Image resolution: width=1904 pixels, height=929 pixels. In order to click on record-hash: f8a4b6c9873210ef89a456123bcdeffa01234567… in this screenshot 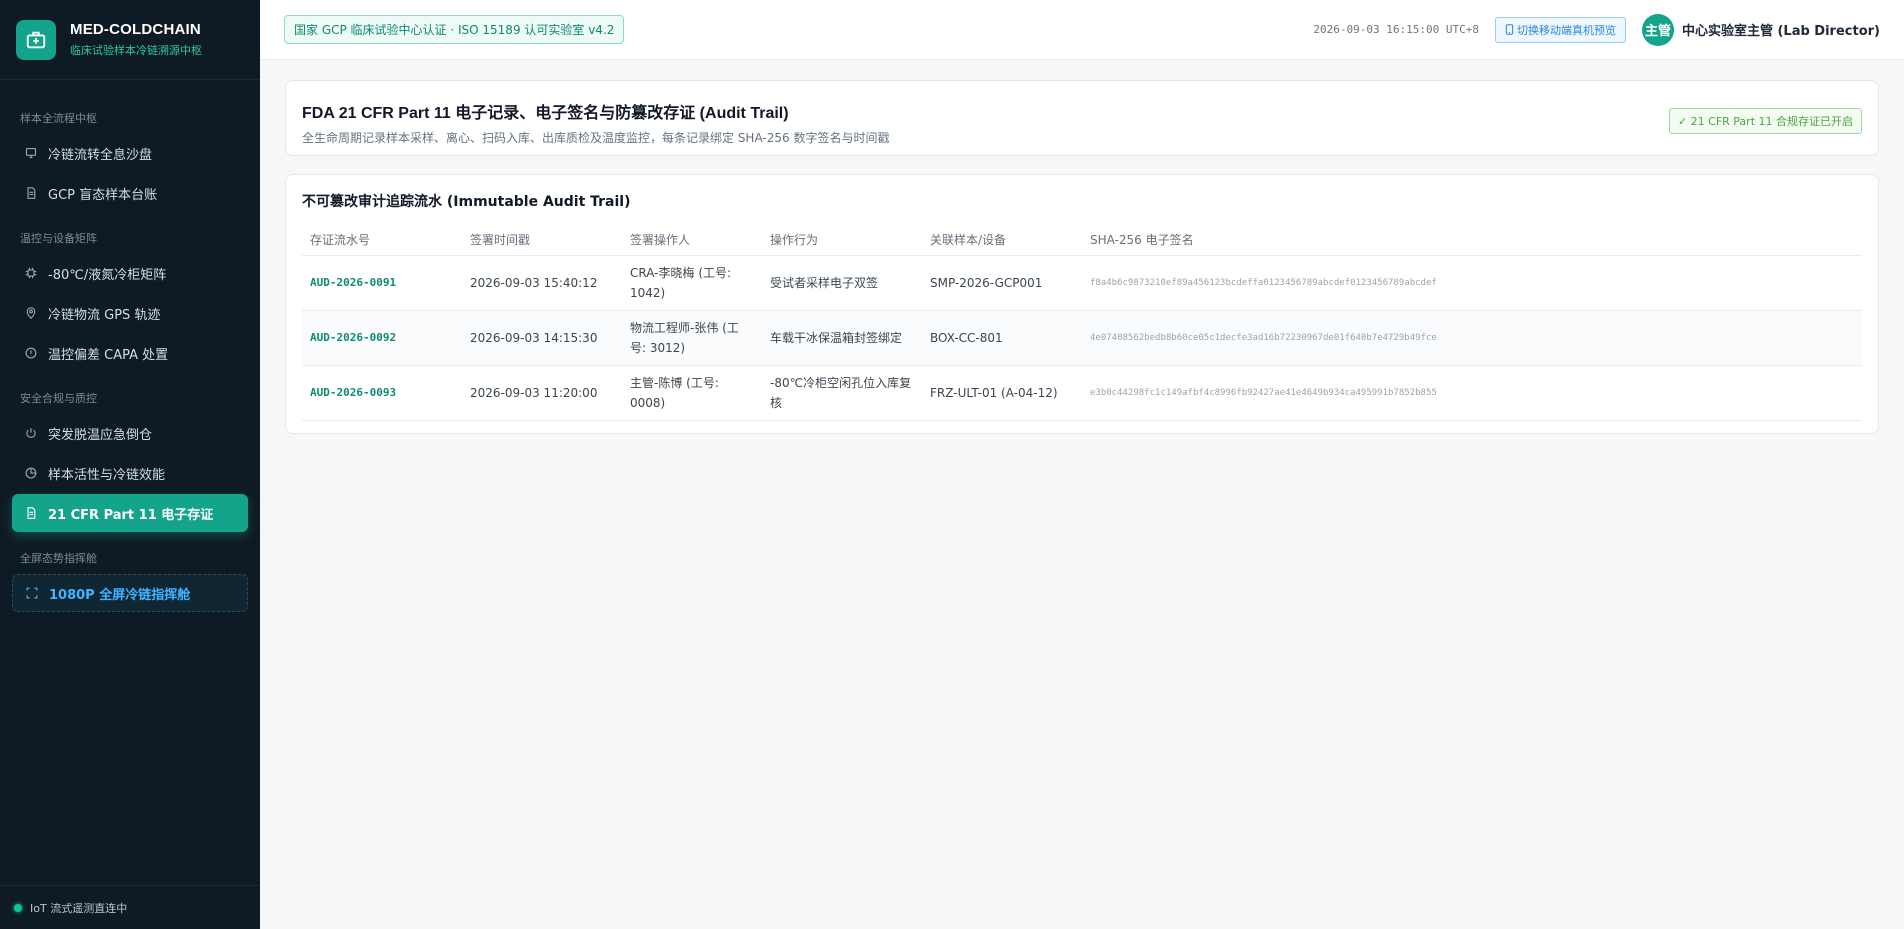, I will do `click(1472, 283)`.